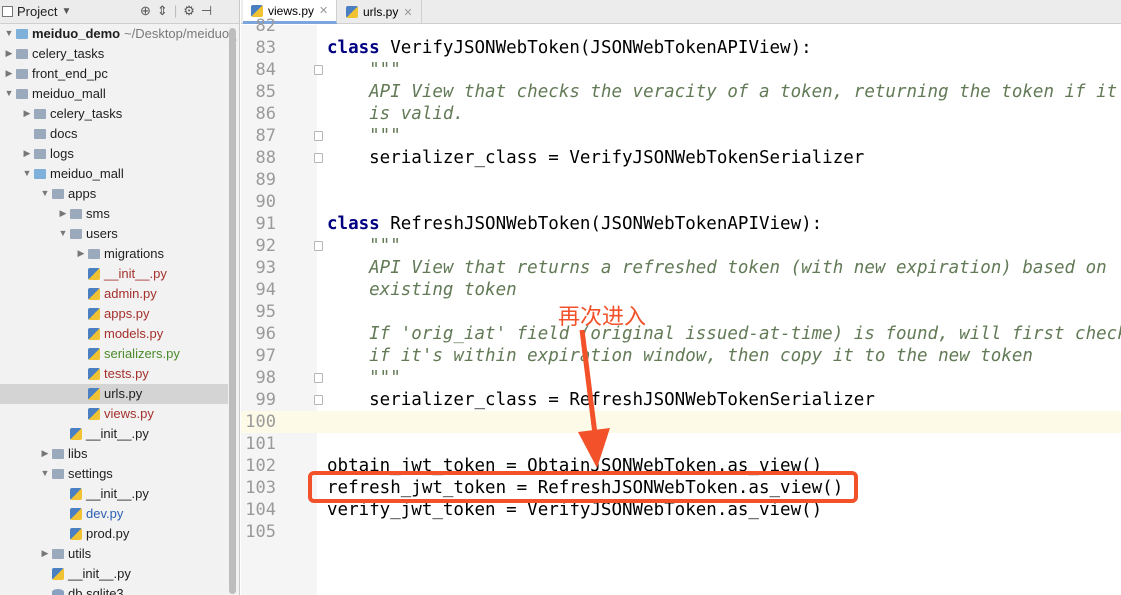 This screenshot has height=595, width=1121. What do you see at coordinates (265, 26) in the screenshot?
I see `line-number: 82` at bounding box center [265, 26].